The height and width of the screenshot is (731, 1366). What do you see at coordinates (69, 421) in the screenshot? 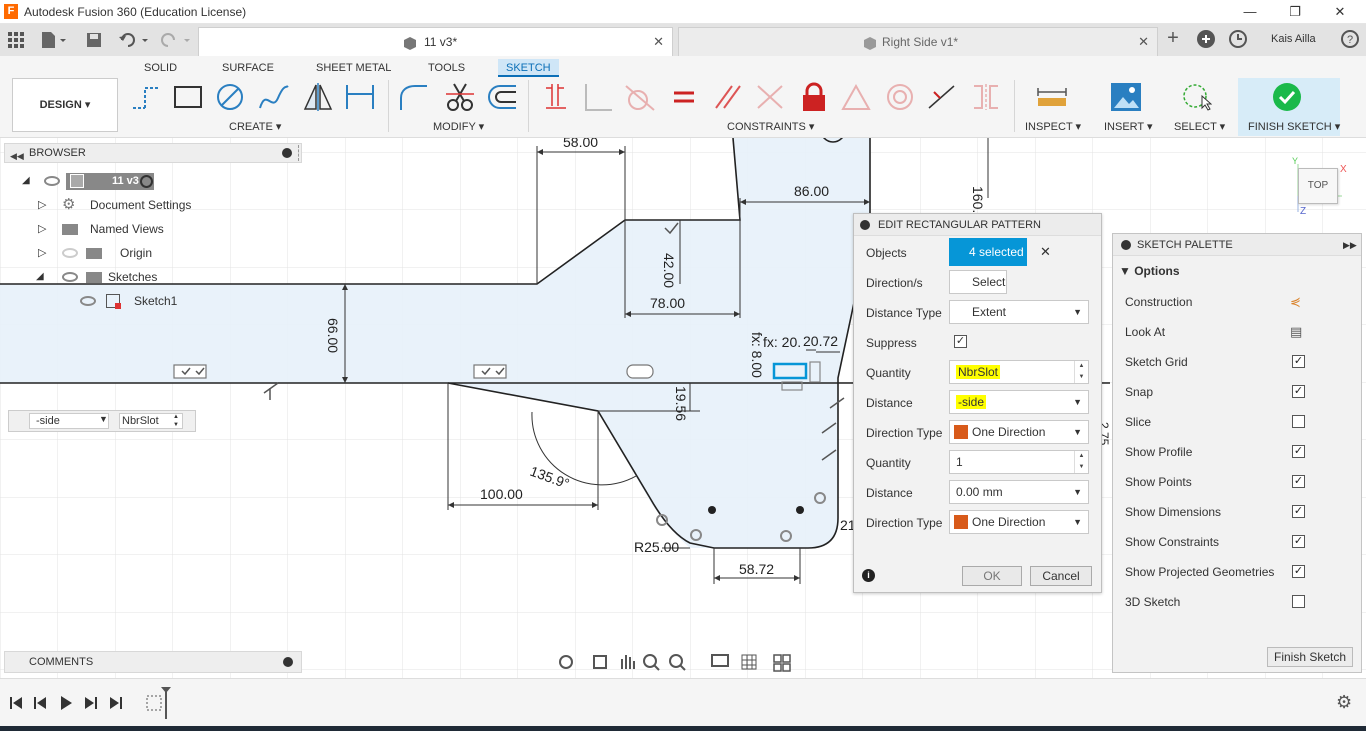
I see `quick-distance-input: -side` at bounding box center [69, 421].